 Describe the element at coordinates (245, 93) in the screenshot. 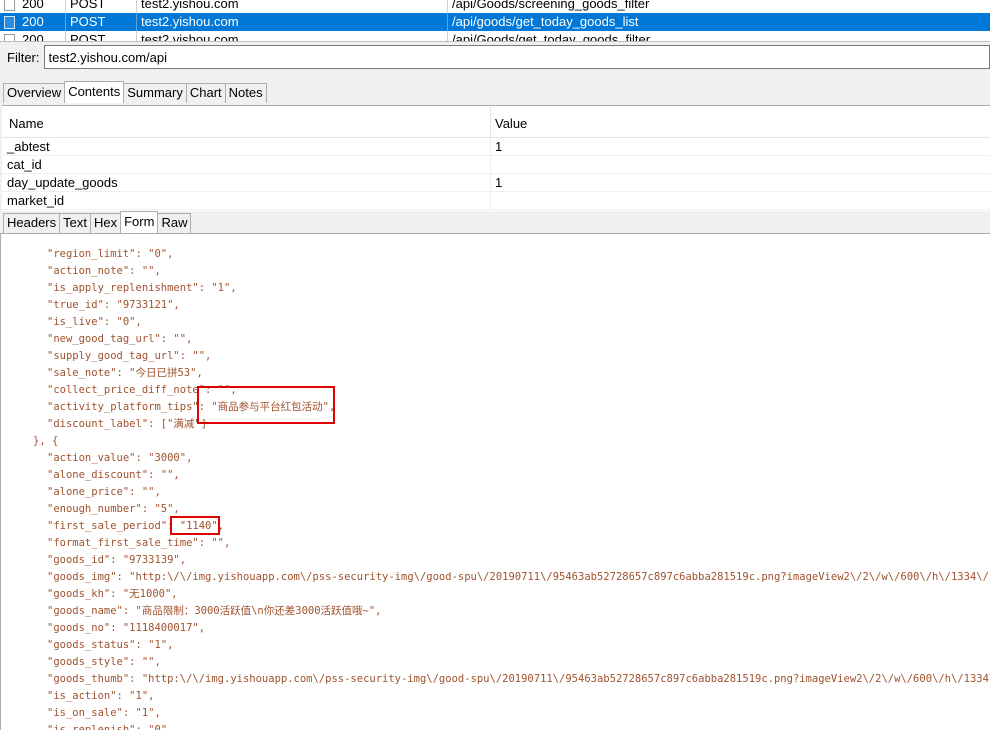

I see `tab-notes: Notes` at that location.